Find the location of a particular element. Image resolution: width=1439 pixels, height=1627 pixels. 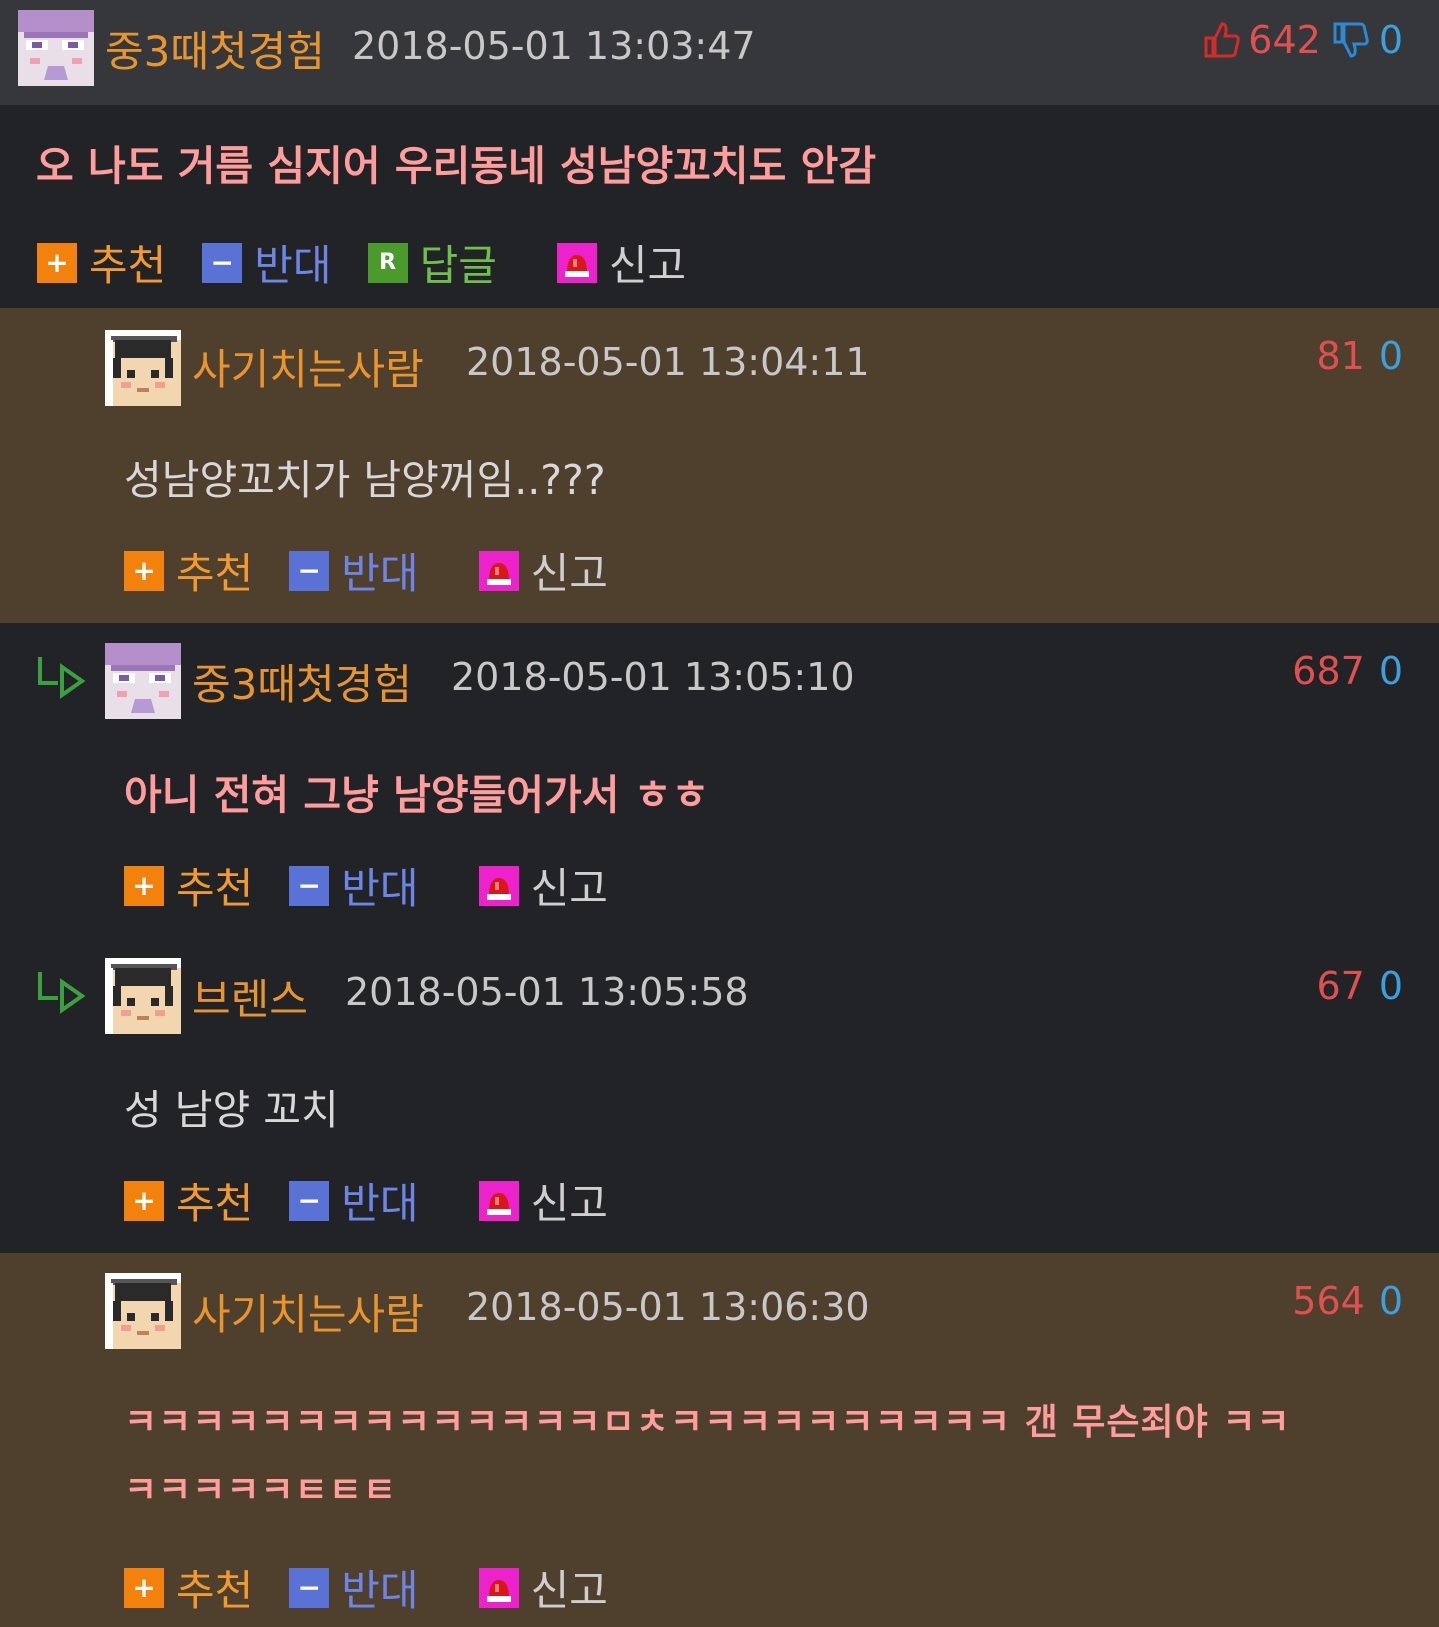

timestamp: 2018-05-01 13:06:30 is located at coordinates (668, 1307).